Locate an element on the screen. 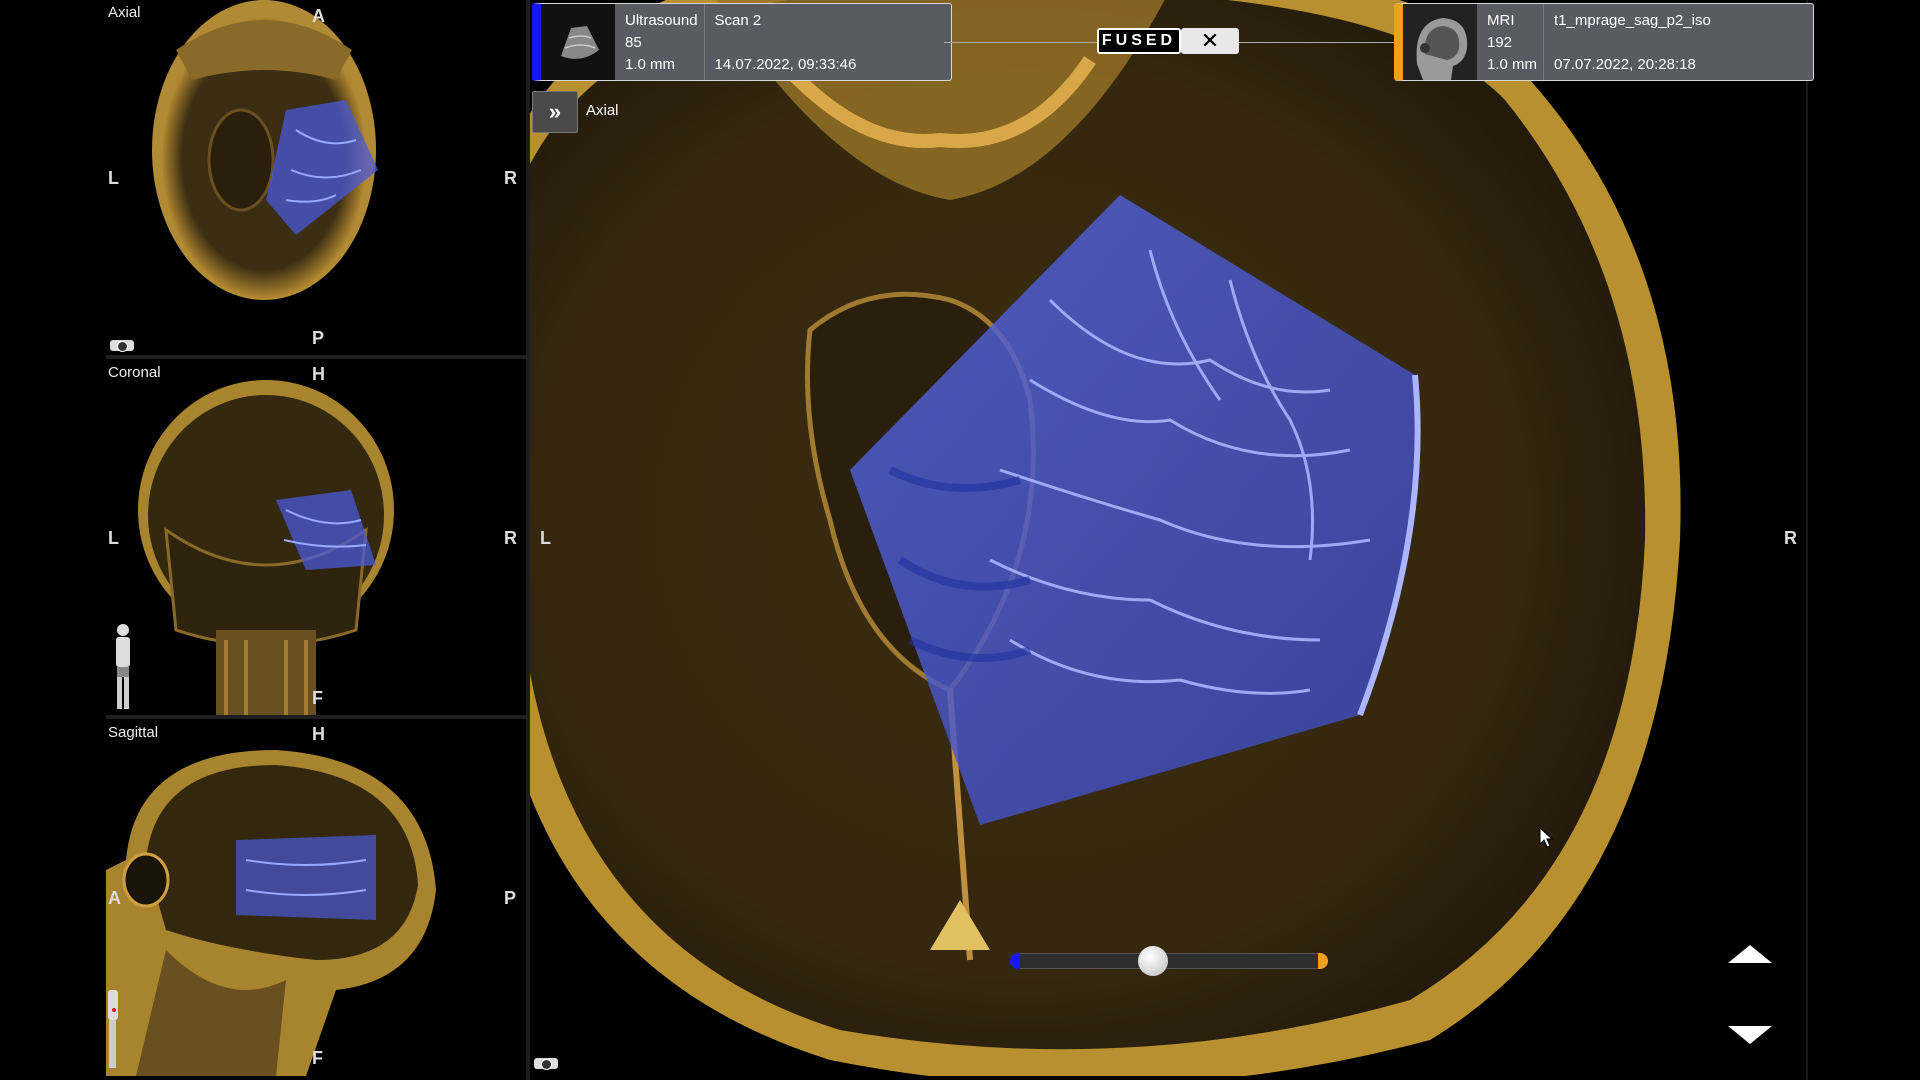  expand-panel-button: » is located at coordinates (555, 112).